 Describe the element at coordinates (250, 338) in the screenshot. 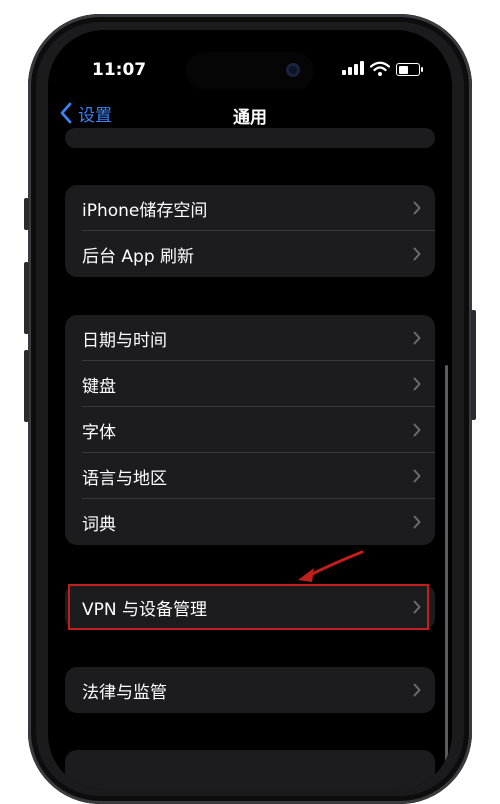

I see `list-item-date-time: 日期与时间` at that location.